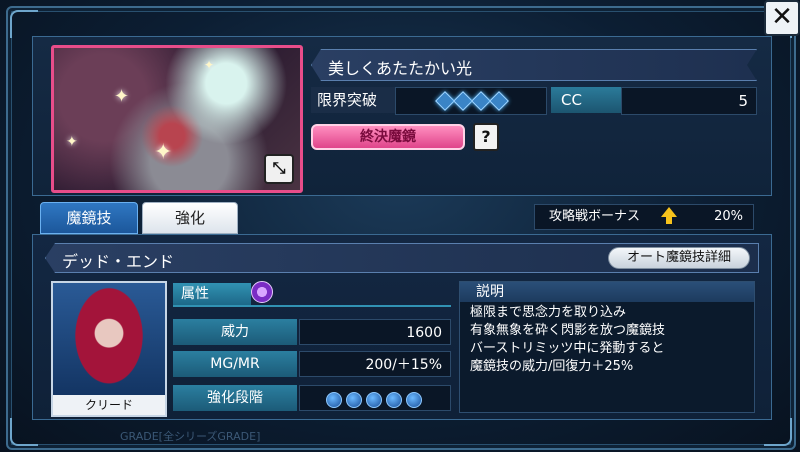 This screenshot has height=452, width=800. What do you see at coordinates (782, 18) in the screenshot?
I see `close-icon: ✕` at bounding box center [782, 18].